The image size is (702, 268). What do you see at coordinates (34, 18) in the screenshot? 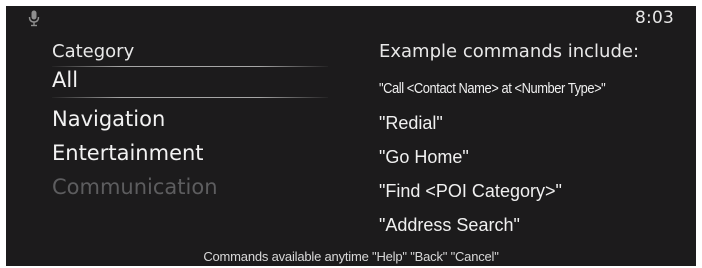
I see `microphone-icon` at bounding box center [34, 18].